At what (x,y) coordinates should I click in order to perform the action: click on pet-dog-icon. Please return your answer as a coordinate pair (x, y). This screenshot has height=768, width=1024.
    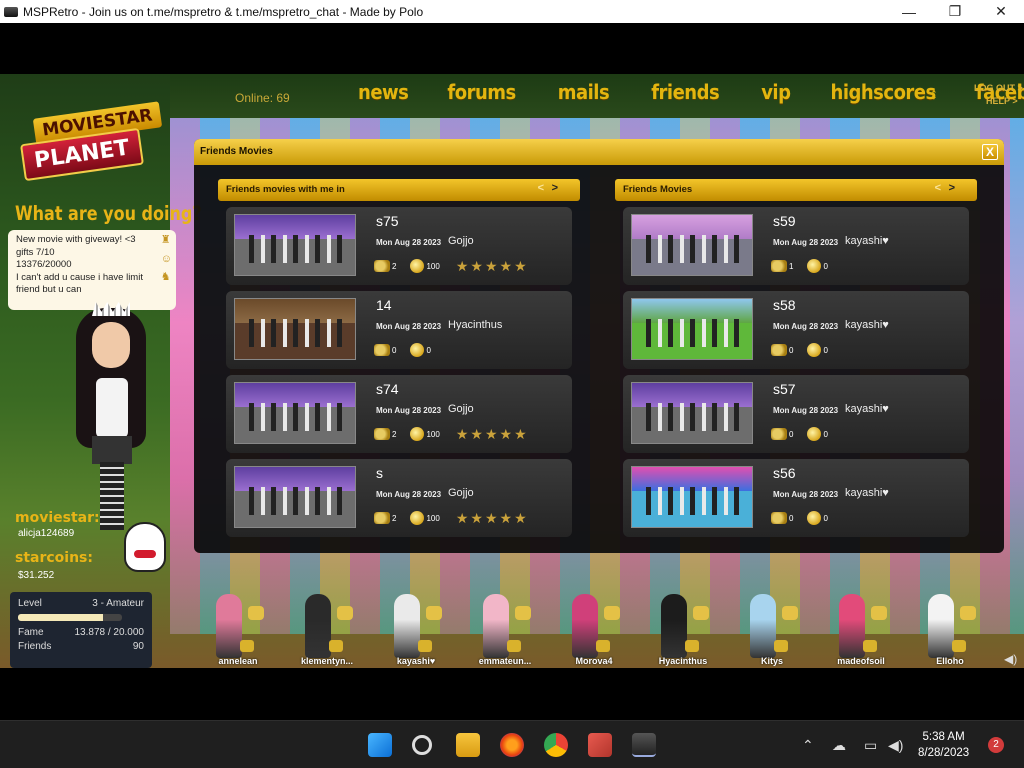
    Looking at the image, I should click on (145, 547).